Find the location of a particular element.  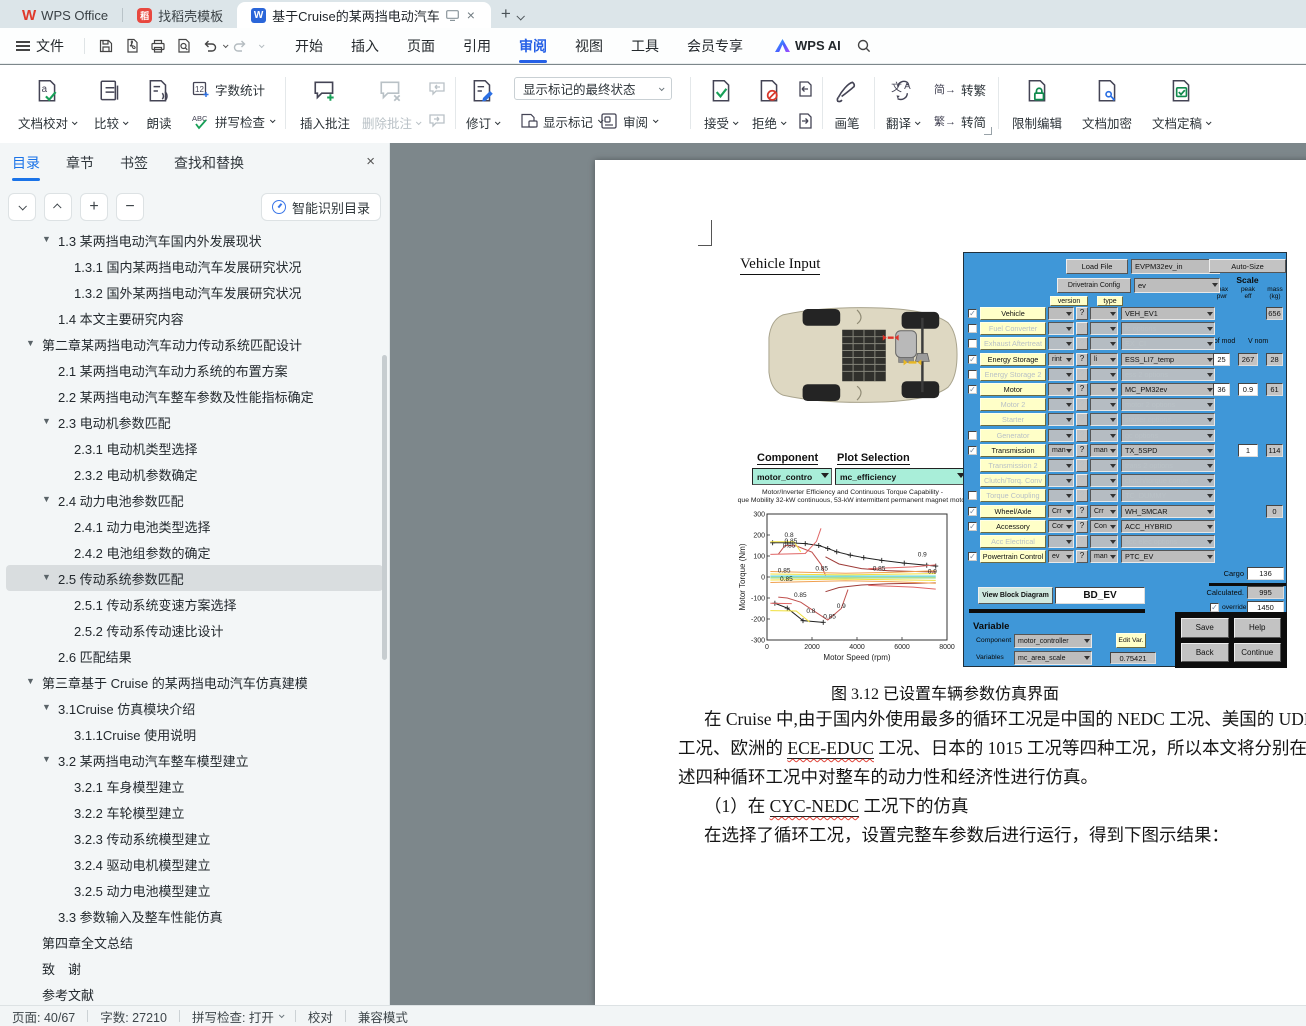

file-dropdown: ESS_LI7_temp is located at coordinates (1168, 359).